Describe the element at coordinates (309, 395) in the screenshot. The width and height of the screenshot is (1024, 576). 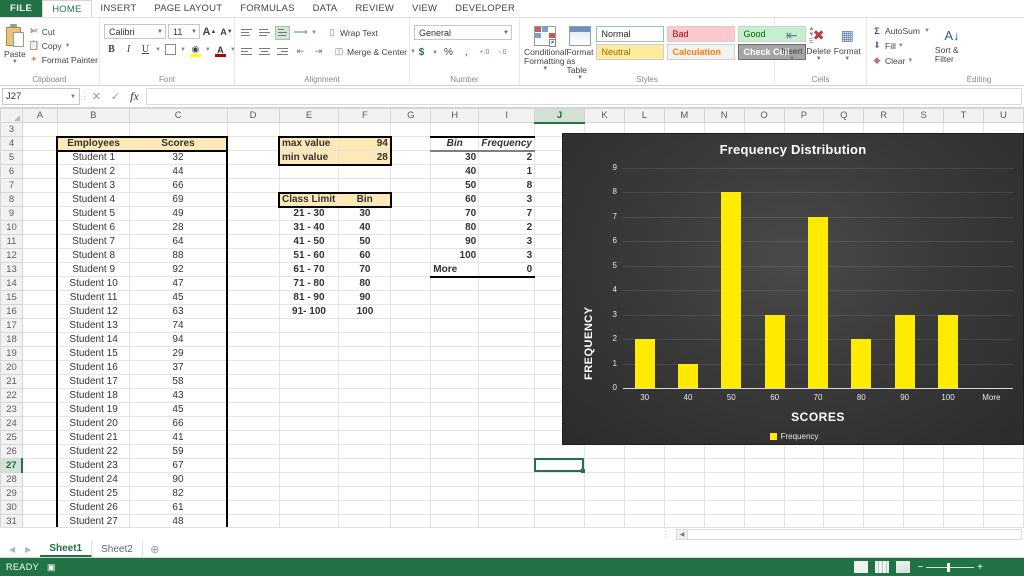
I see `cell-E22` at that location.